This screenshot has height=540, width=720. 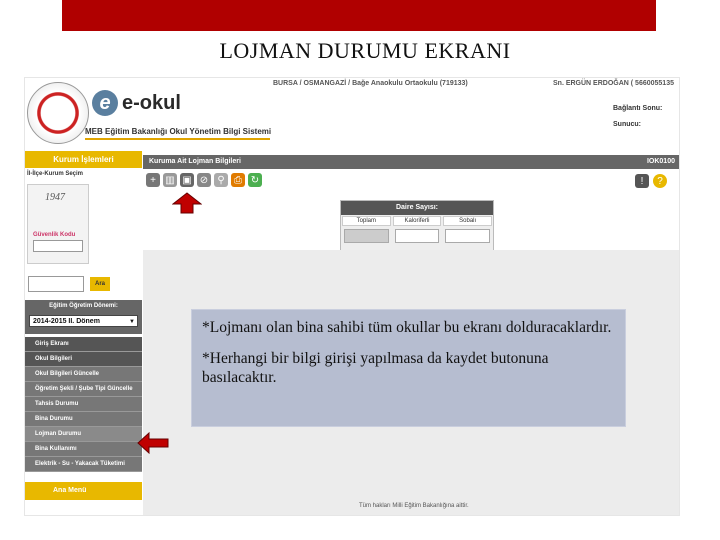 I want to click on sidebar-item-5: Bina Durumu, so click(x=83, y=419).